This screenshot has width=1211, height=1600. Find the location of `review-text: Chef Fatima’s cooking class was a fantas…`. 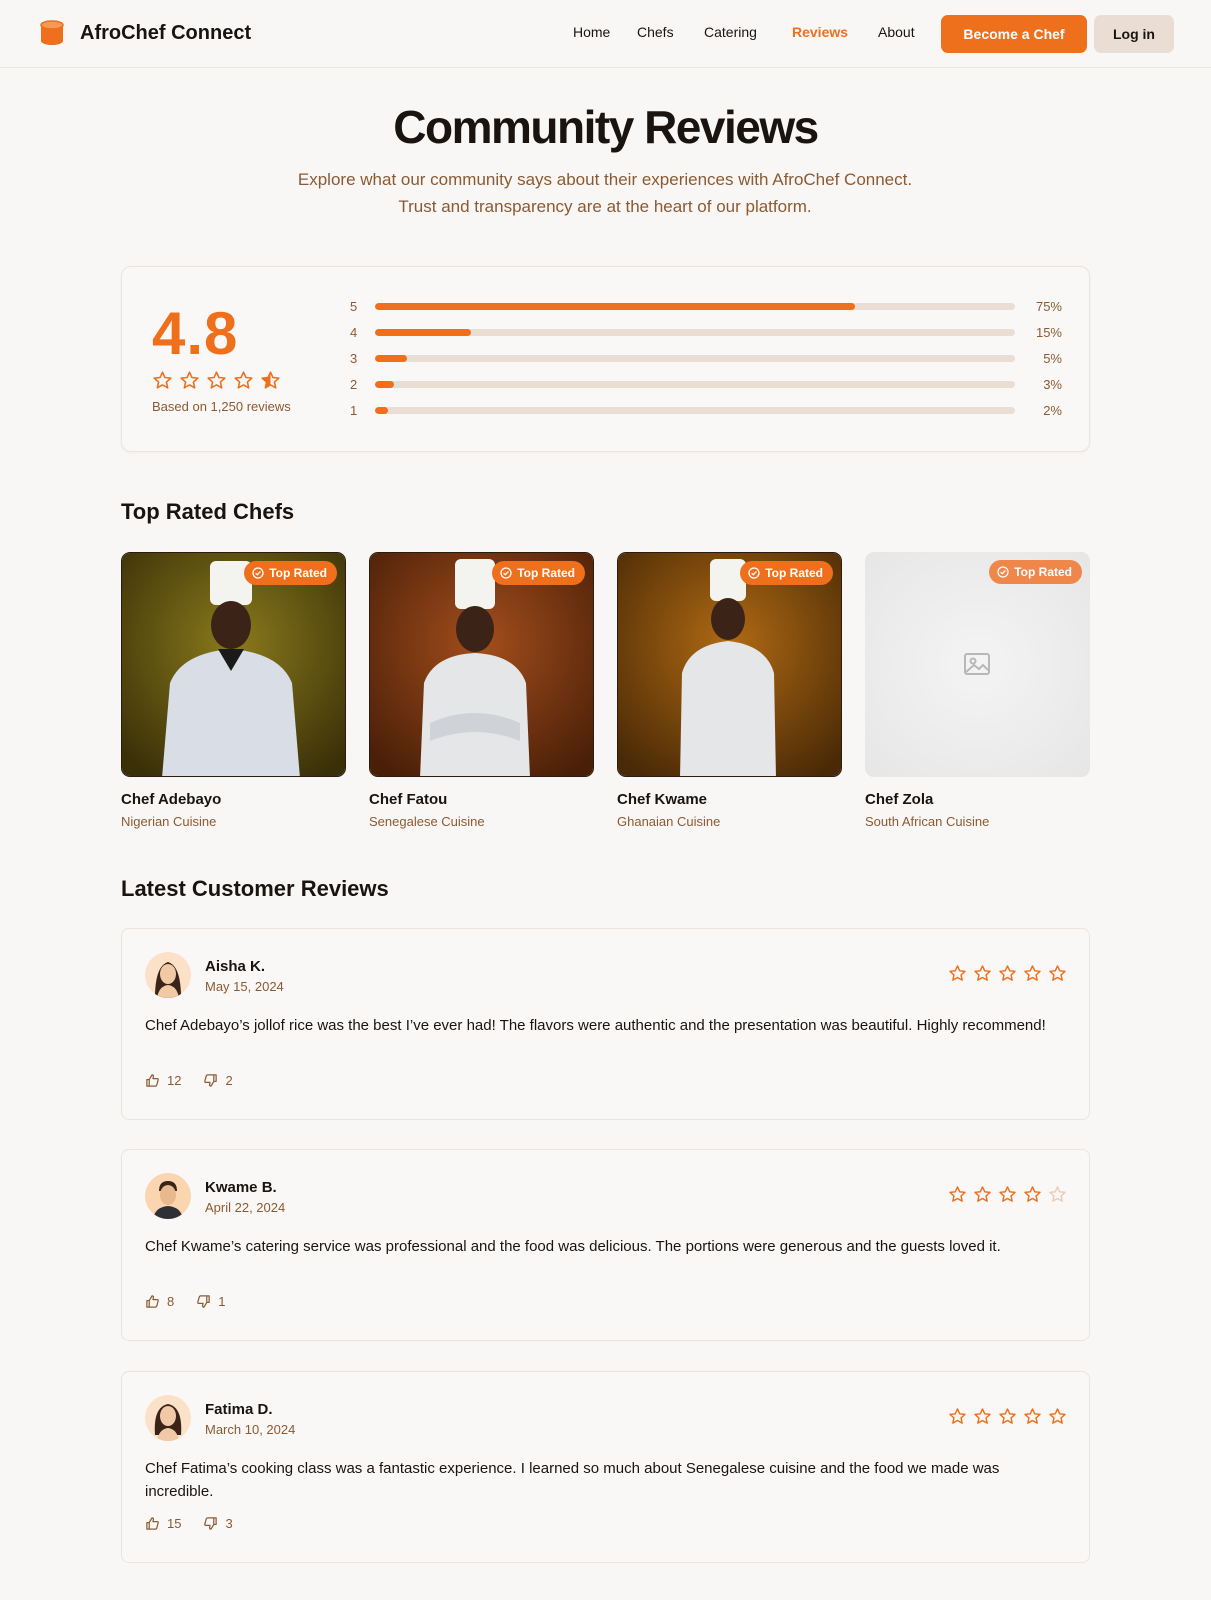

review-text: Chef Fatima’s cooking class was a fantas… is located at coordinates (572, 1480).